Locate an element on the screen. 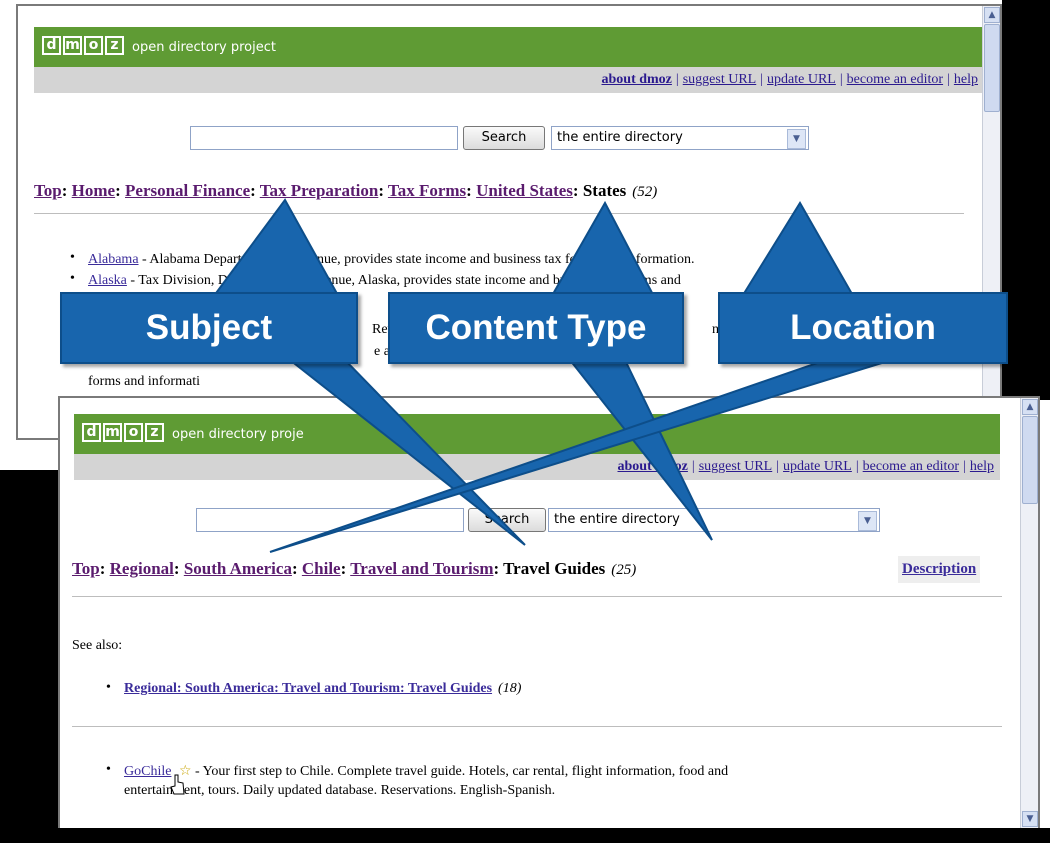 The height and width of the screenshot is (843, 1050). callout-subject: Subject is located at coordinates (209, 328).